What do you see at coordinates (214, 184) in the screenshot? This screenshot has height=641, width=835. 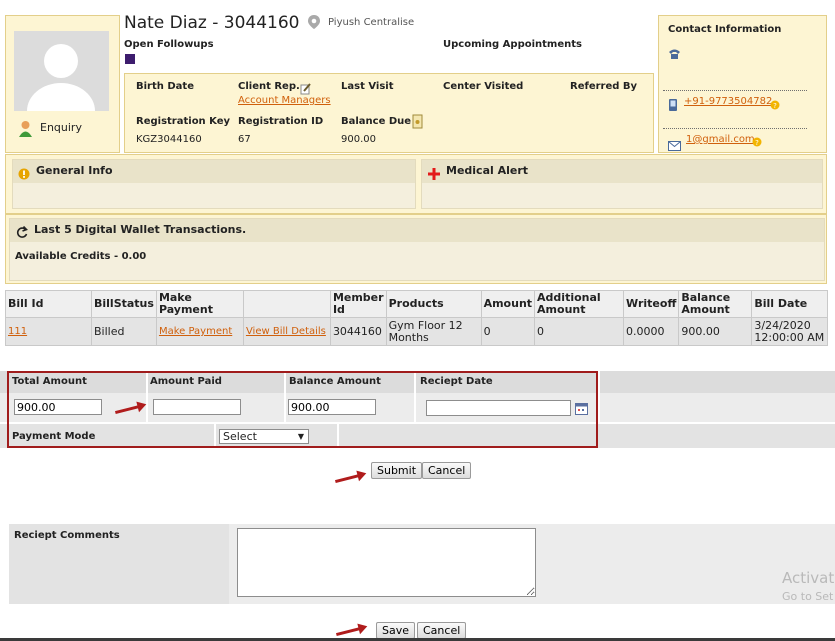 I see `general-info-box: General Info` at bounding box center [214, 184].